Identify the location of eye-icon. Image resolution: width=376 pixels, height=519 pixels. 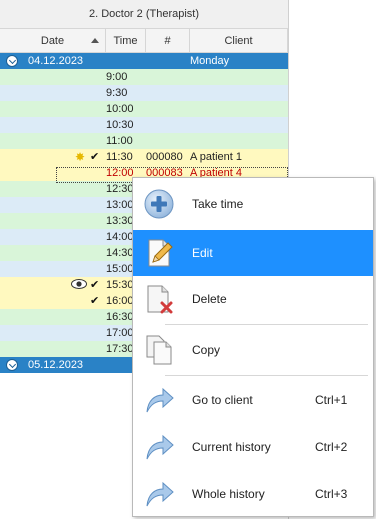
(79, 284).